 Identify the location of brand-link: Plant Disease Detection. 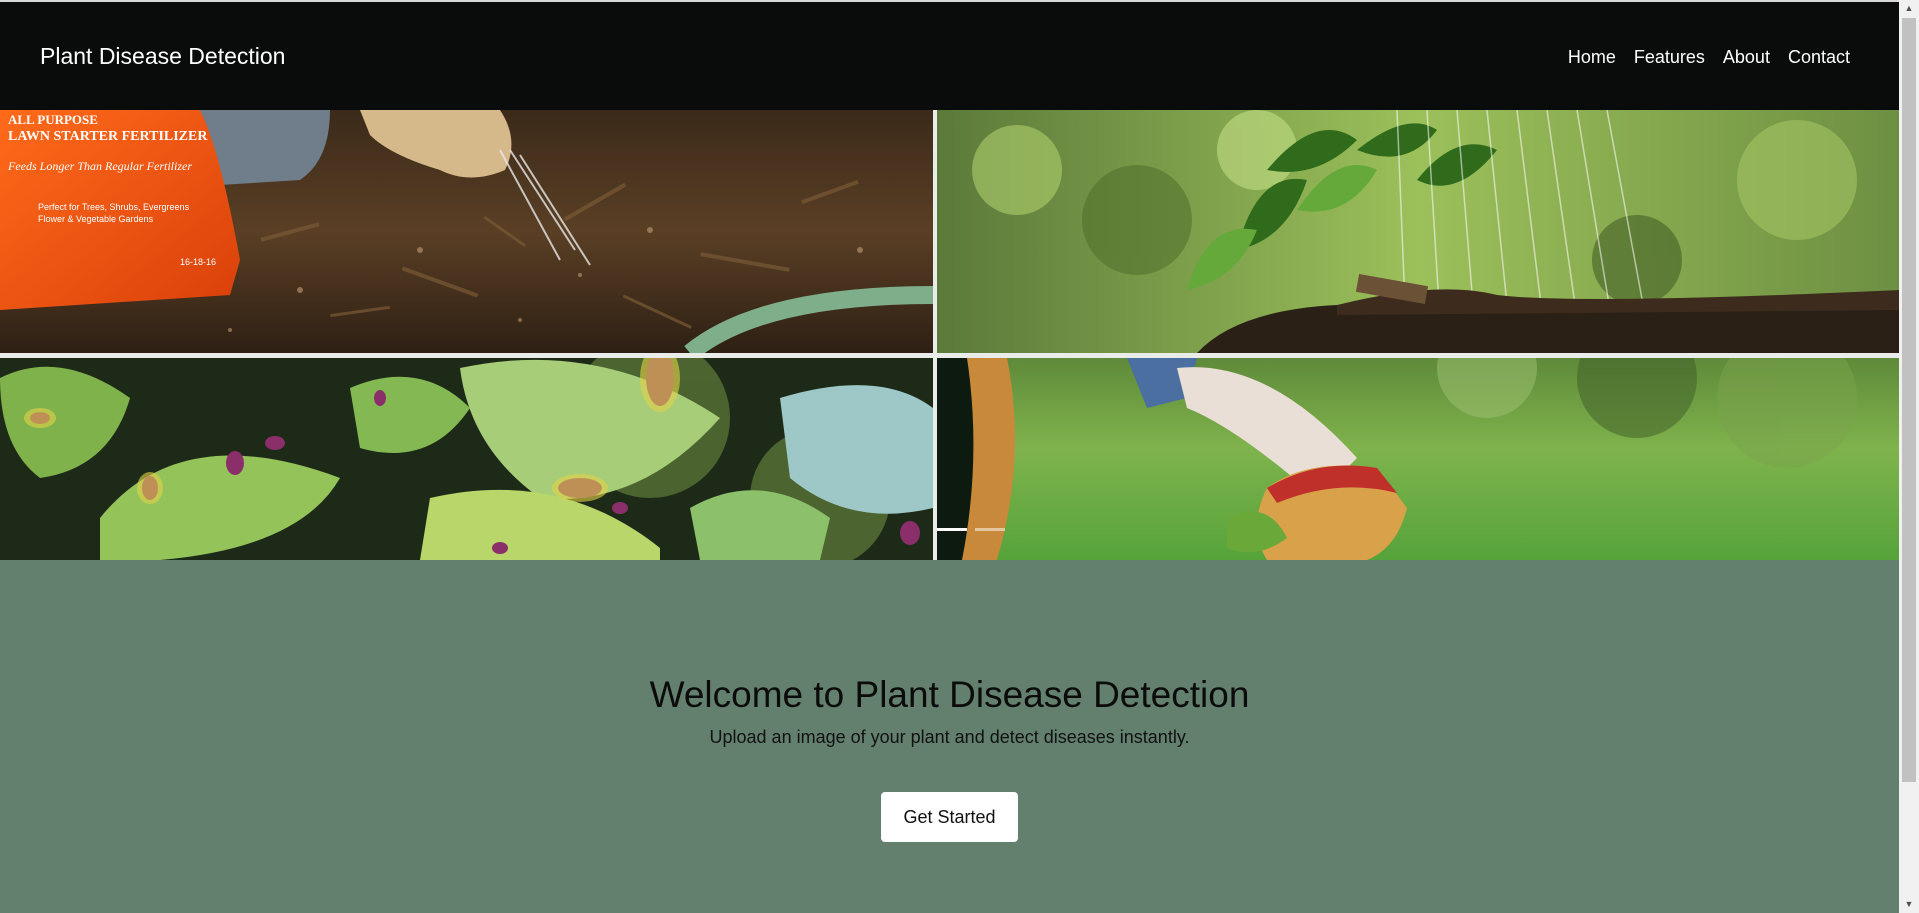
(162, 56).